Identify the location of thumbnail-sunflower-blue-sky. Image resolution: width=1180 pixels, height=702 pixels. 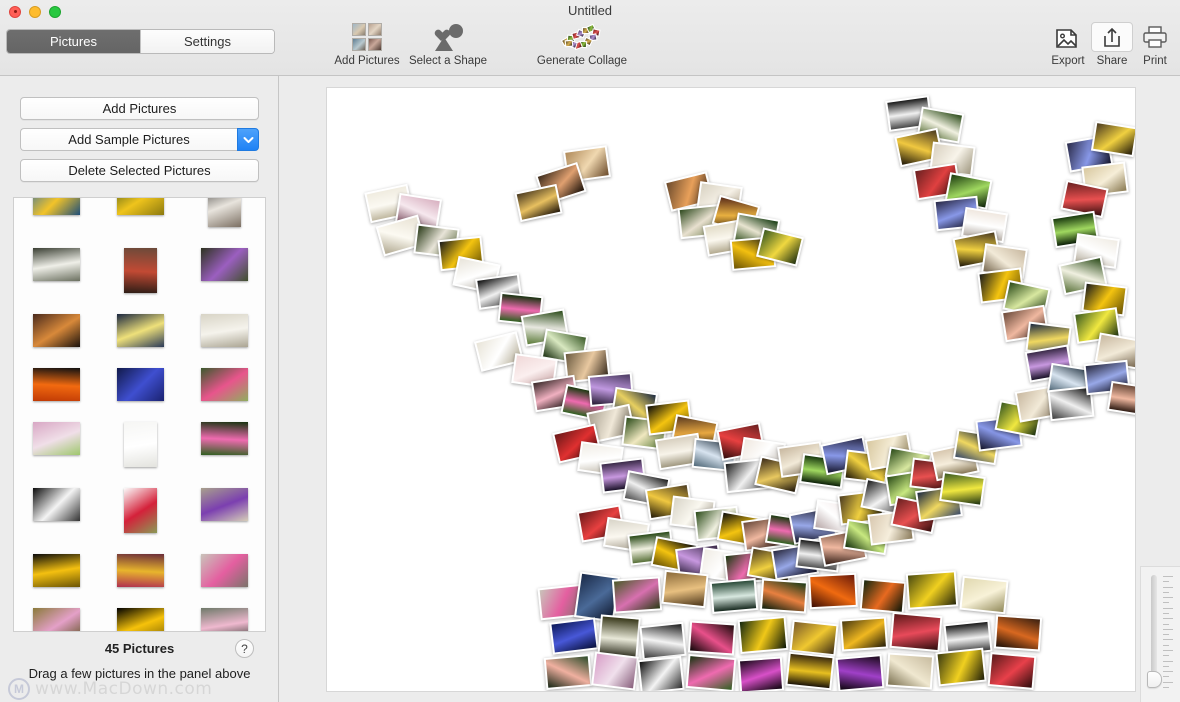
(56, 206).